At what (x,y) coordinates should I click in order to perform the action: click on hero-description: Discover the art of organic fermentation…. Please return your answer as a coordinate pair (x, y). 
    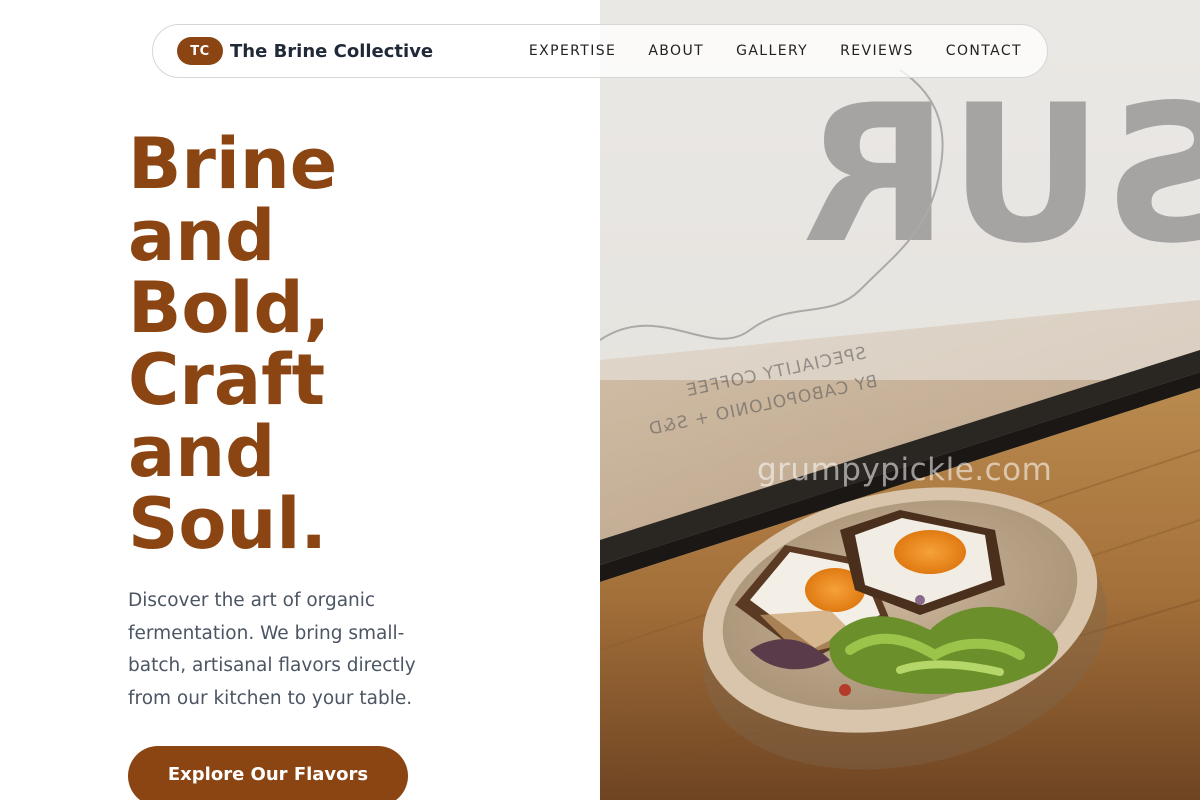
    Looking at the image, I should click on (272, 649).